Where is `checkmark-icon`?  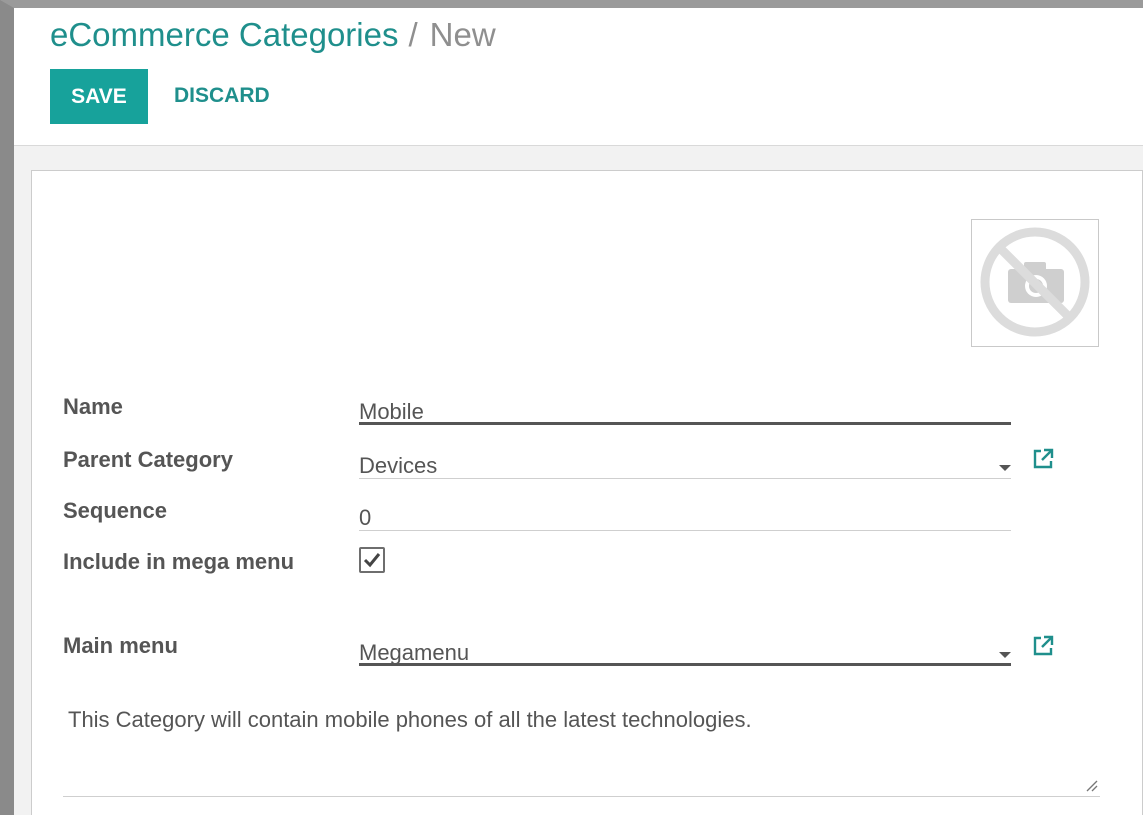
checkmark-icon is located at coordinates (372, 560).